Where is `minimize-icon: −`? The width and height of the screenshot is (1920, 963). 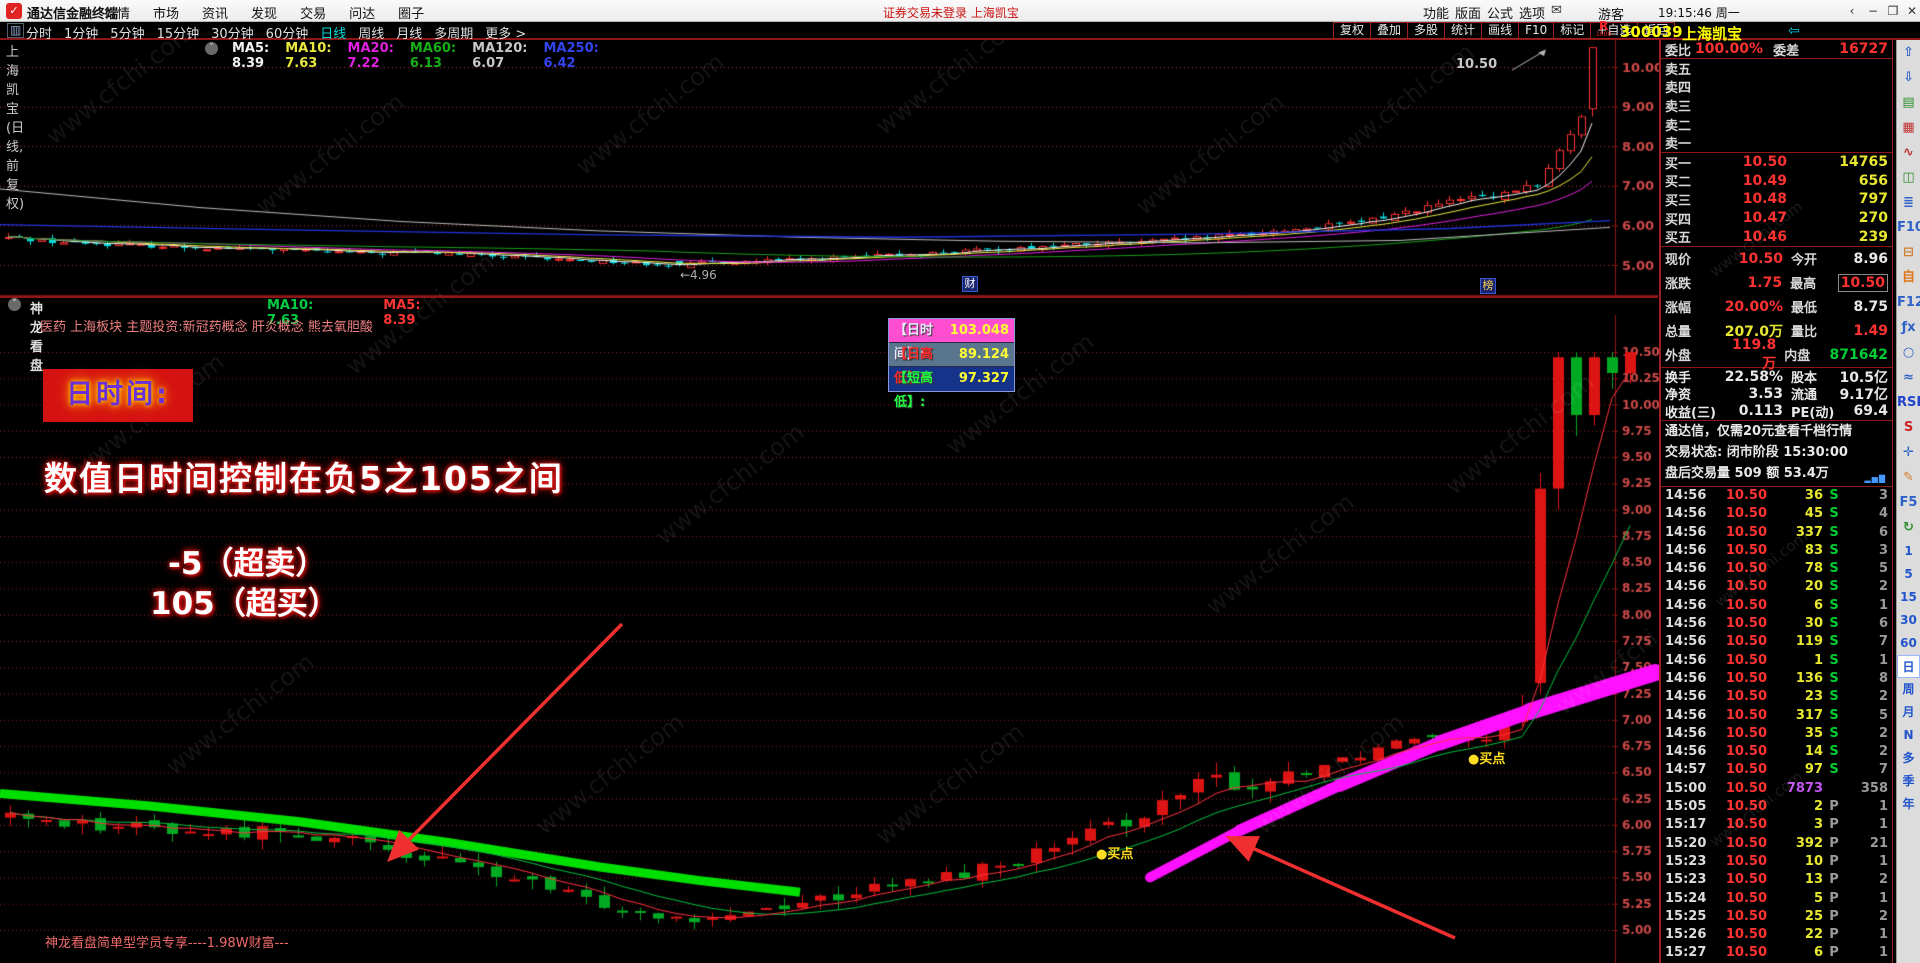 minimize-icon: − is located at coordinates (1873, 11).